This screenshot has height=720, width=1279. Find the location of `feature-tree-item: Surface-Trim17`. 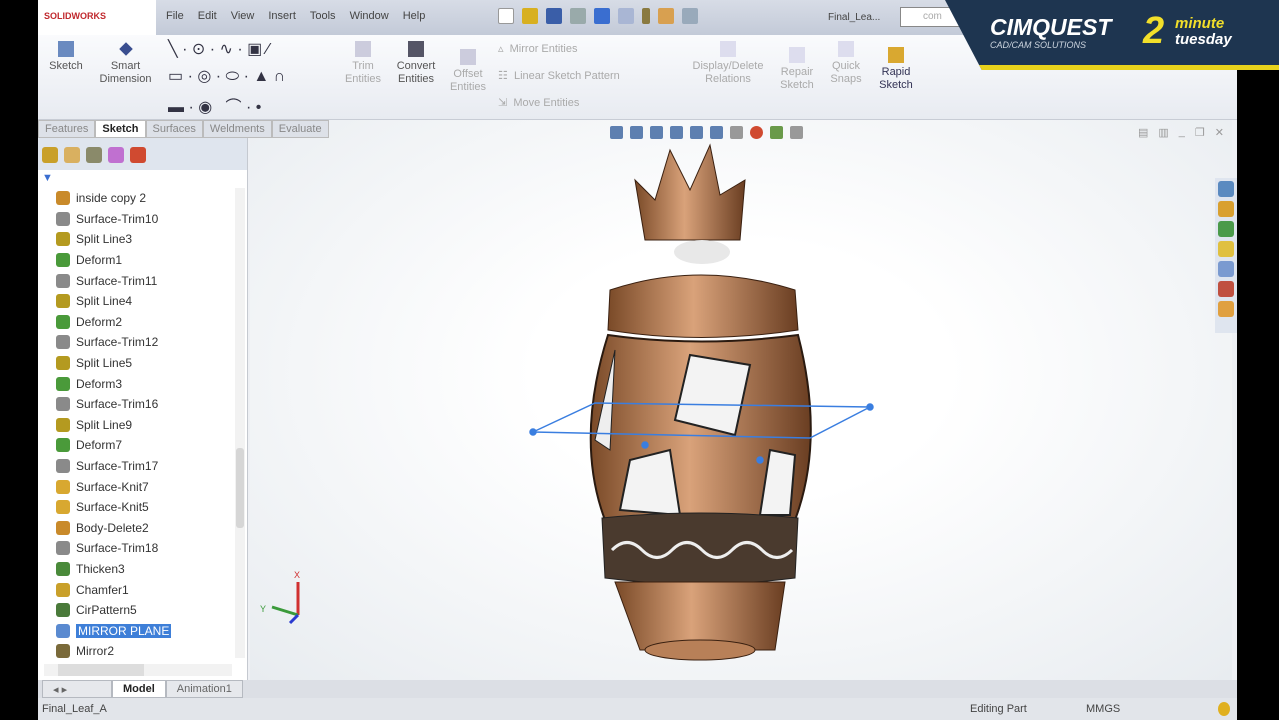

feature-tree-item: Surface-Trim17 is located at coordinates (136, 466).